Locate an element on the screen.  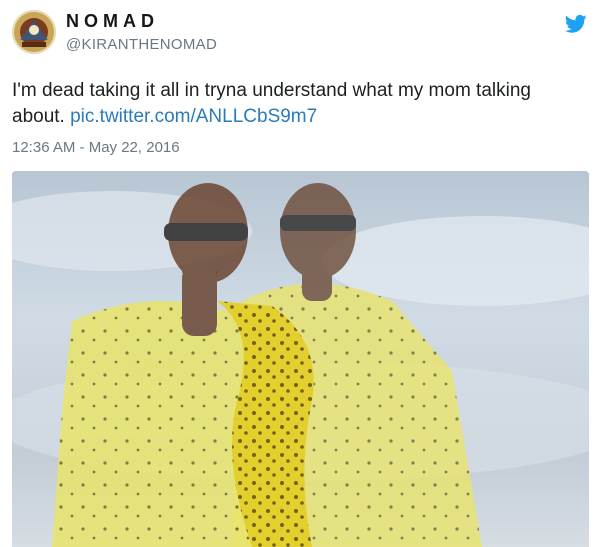
media-link: pic.twitter.com/ANLLCbS9m7 is located at coordinates (193, 116).